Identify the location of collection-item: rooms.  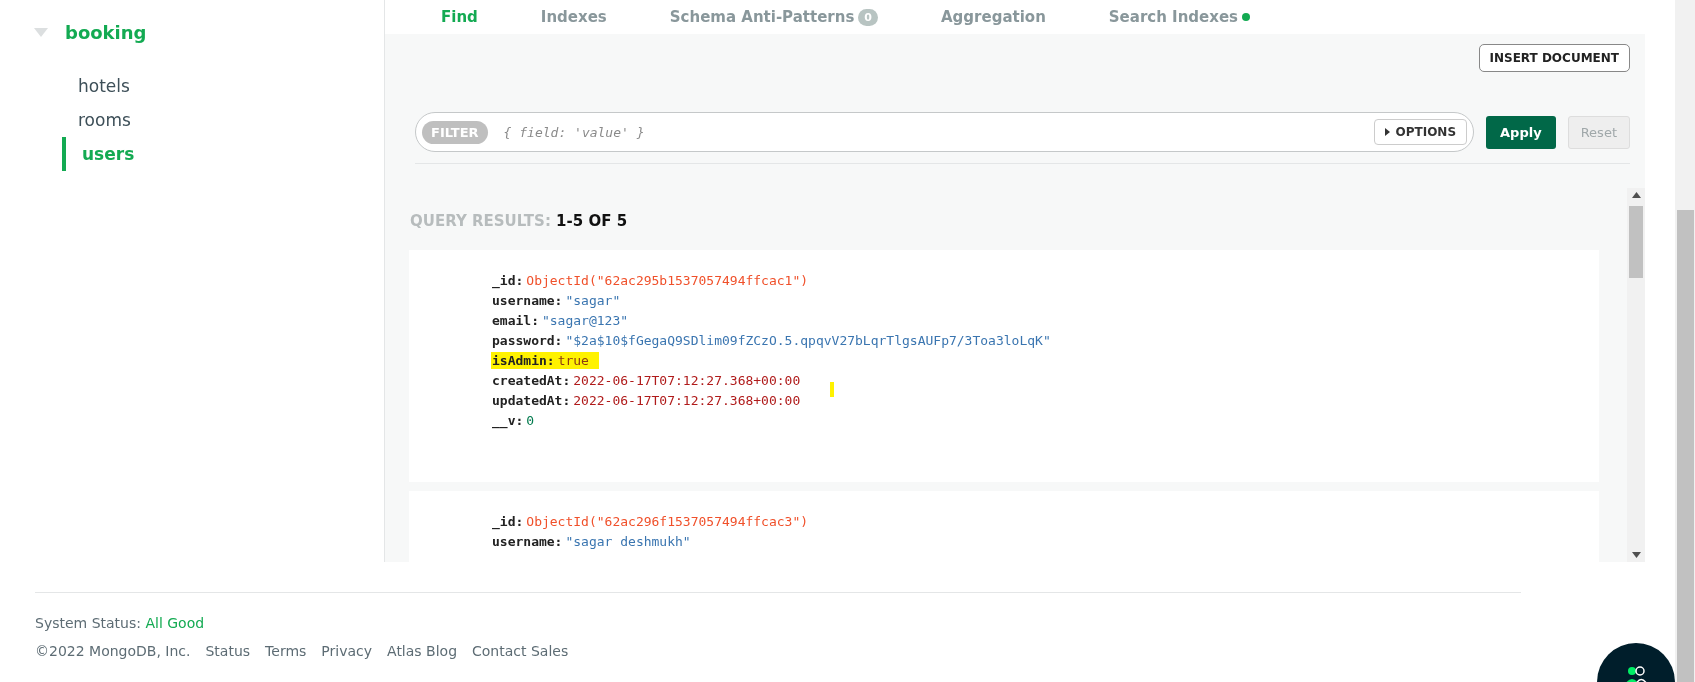
(209, 120).